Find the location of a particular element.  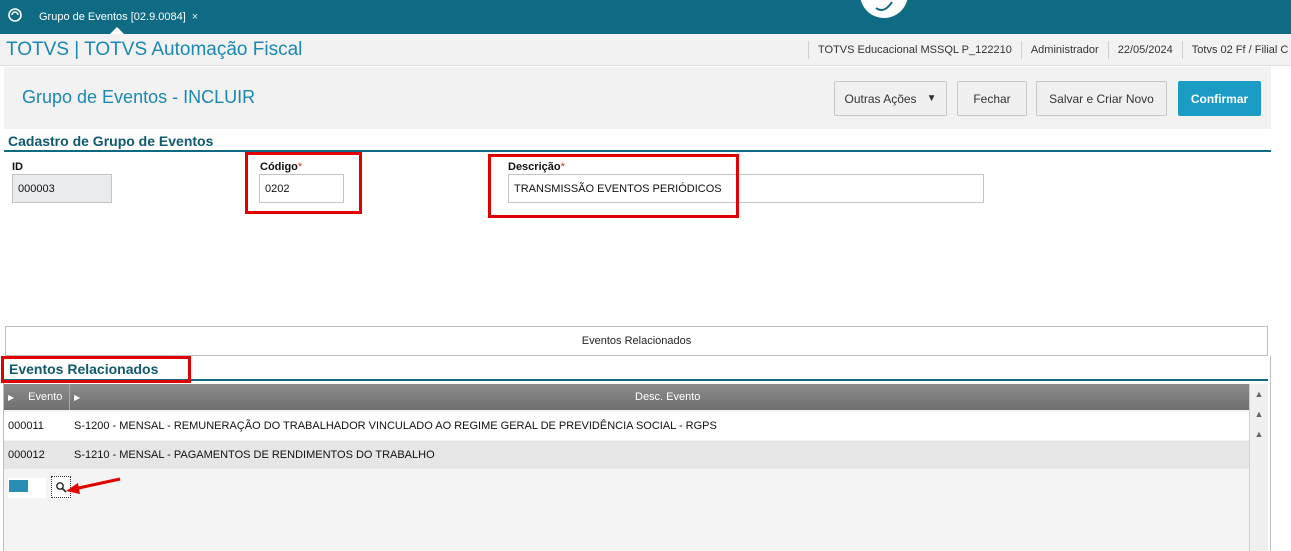

chat-button is located at coordinates (884, 9).